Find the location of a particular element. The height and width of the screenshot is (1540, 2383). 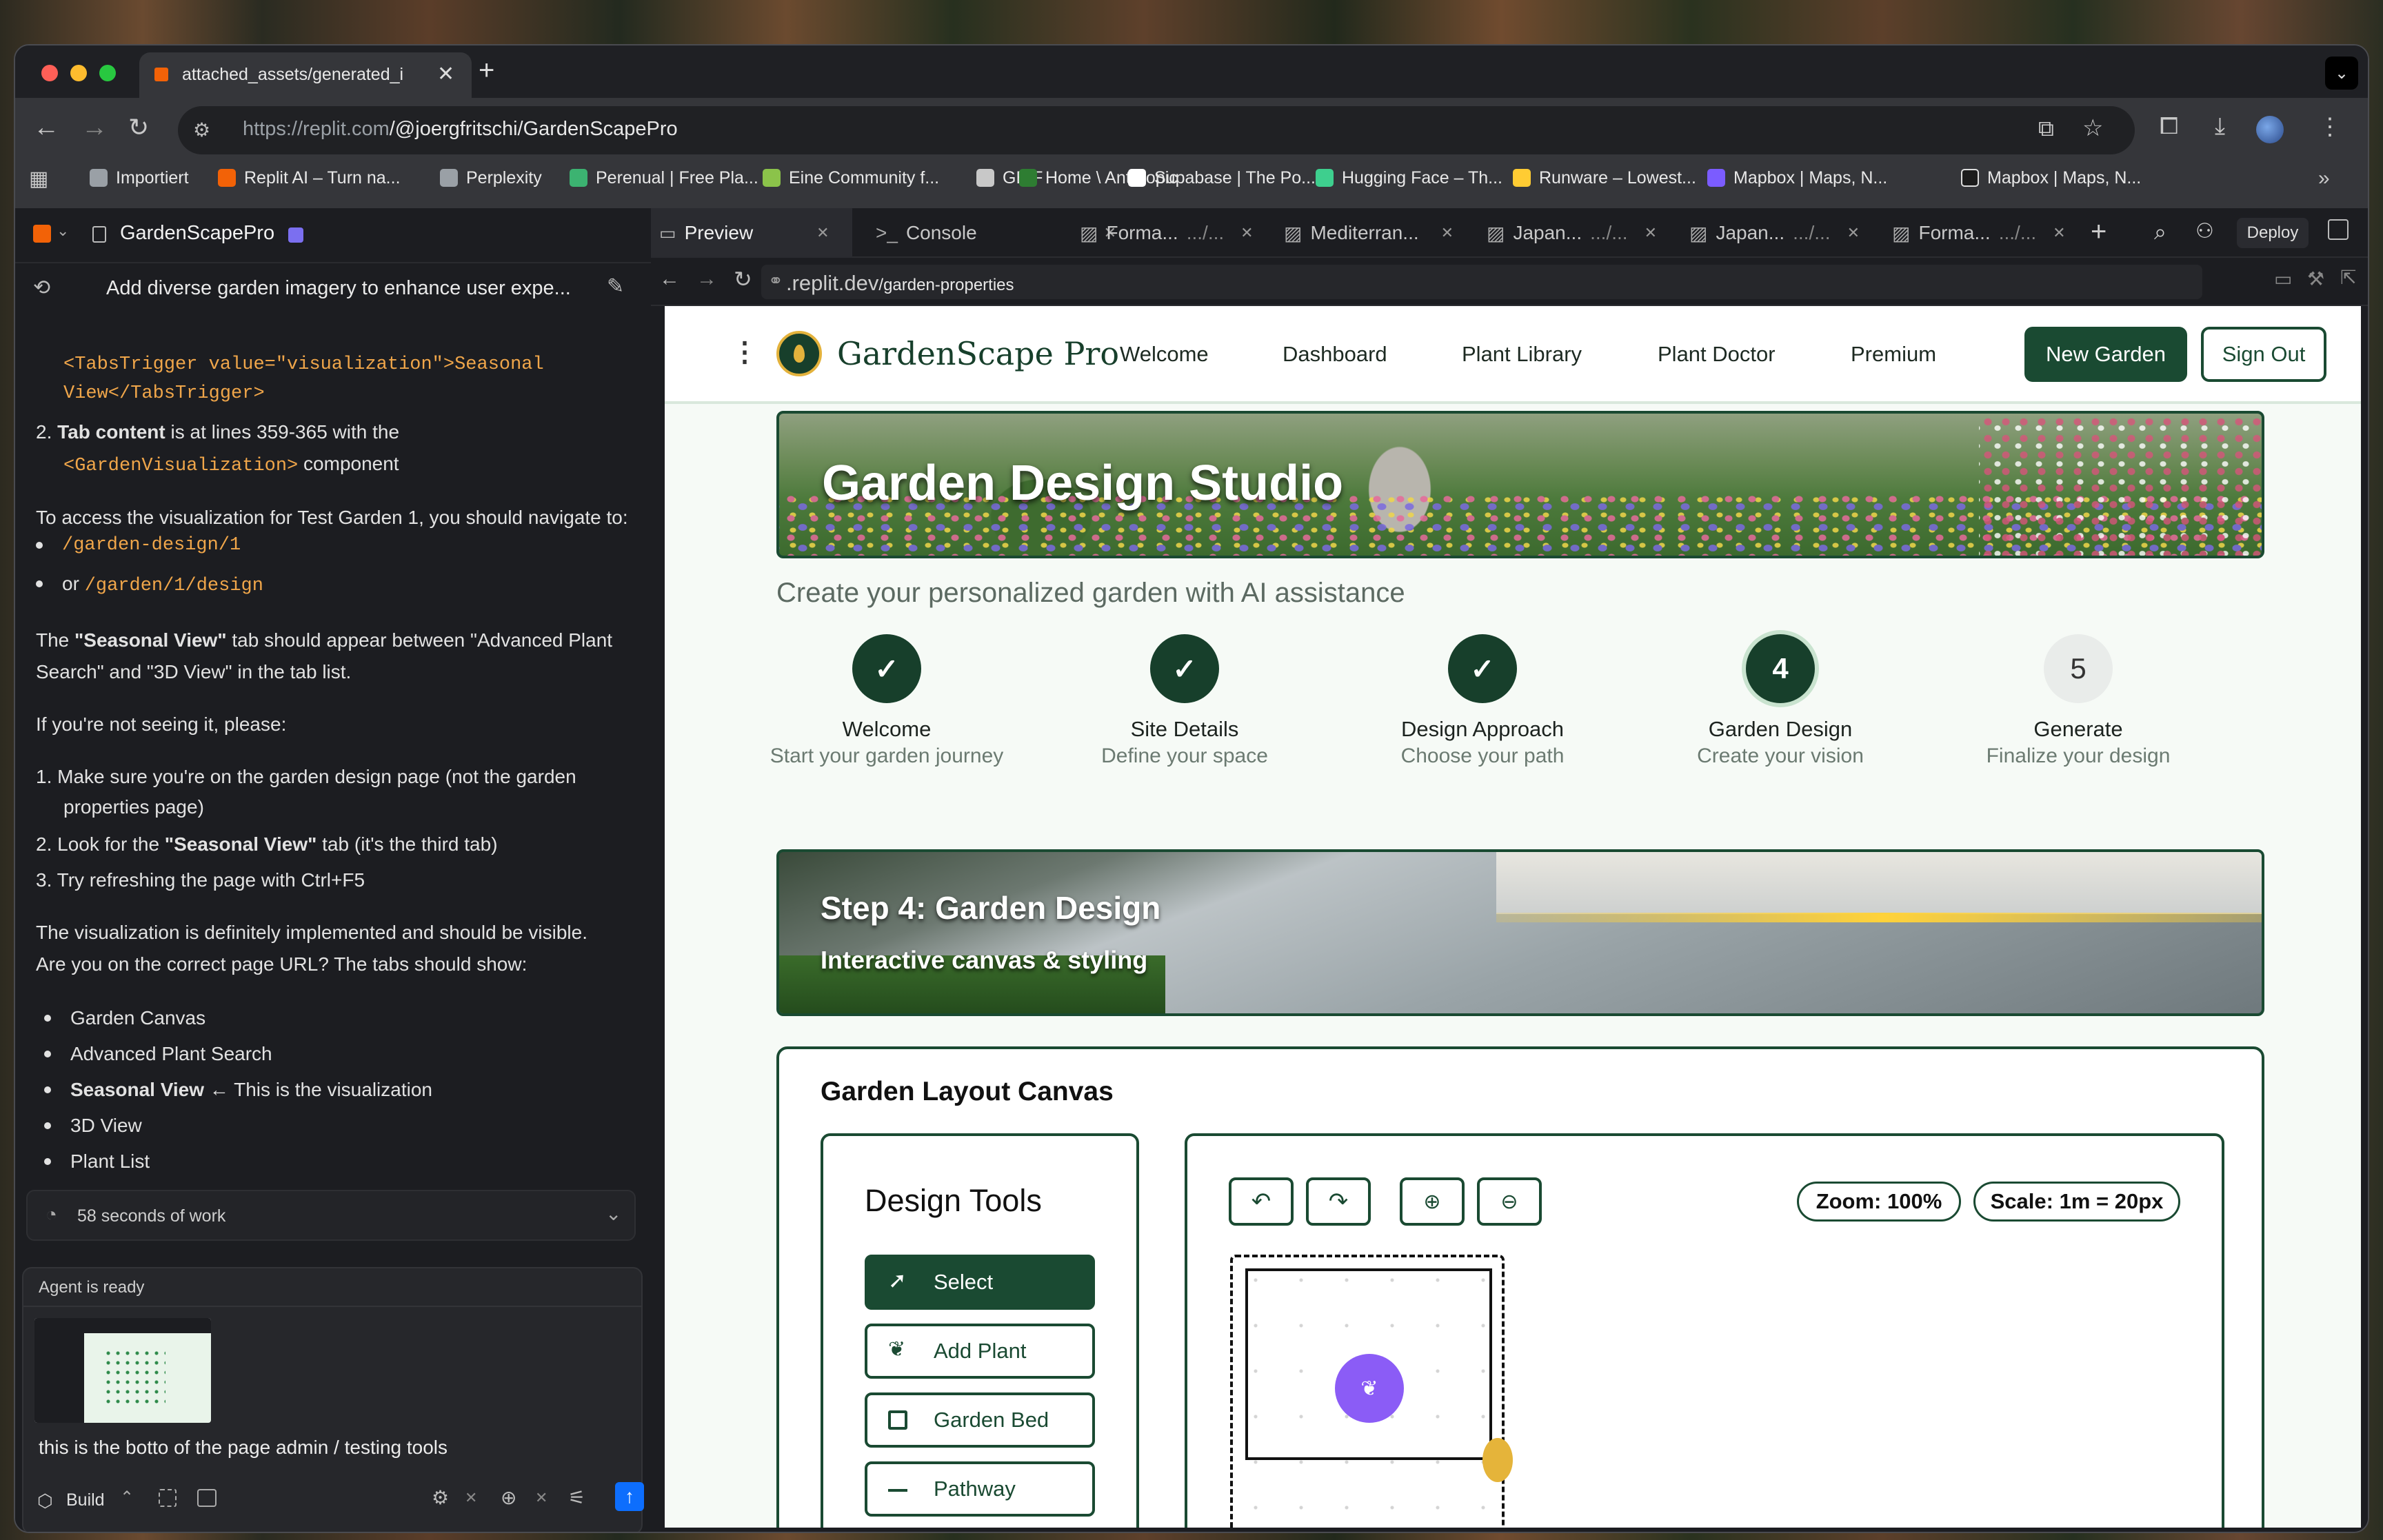

invite-user-icon: ⚇ is located at coordinates (2204, 231).